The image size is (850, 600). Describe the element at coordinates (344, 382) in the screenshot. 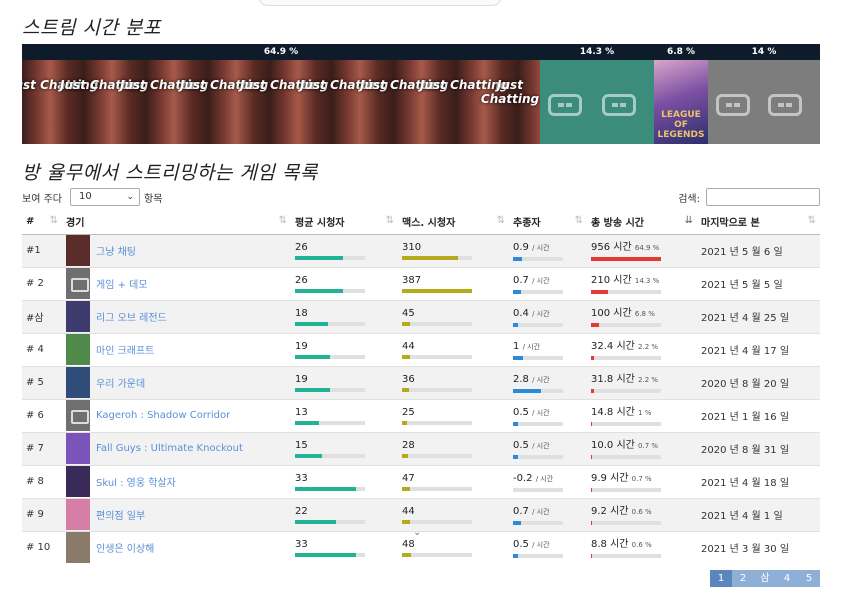

I see `avg-viewers-cell: 19` at that location.